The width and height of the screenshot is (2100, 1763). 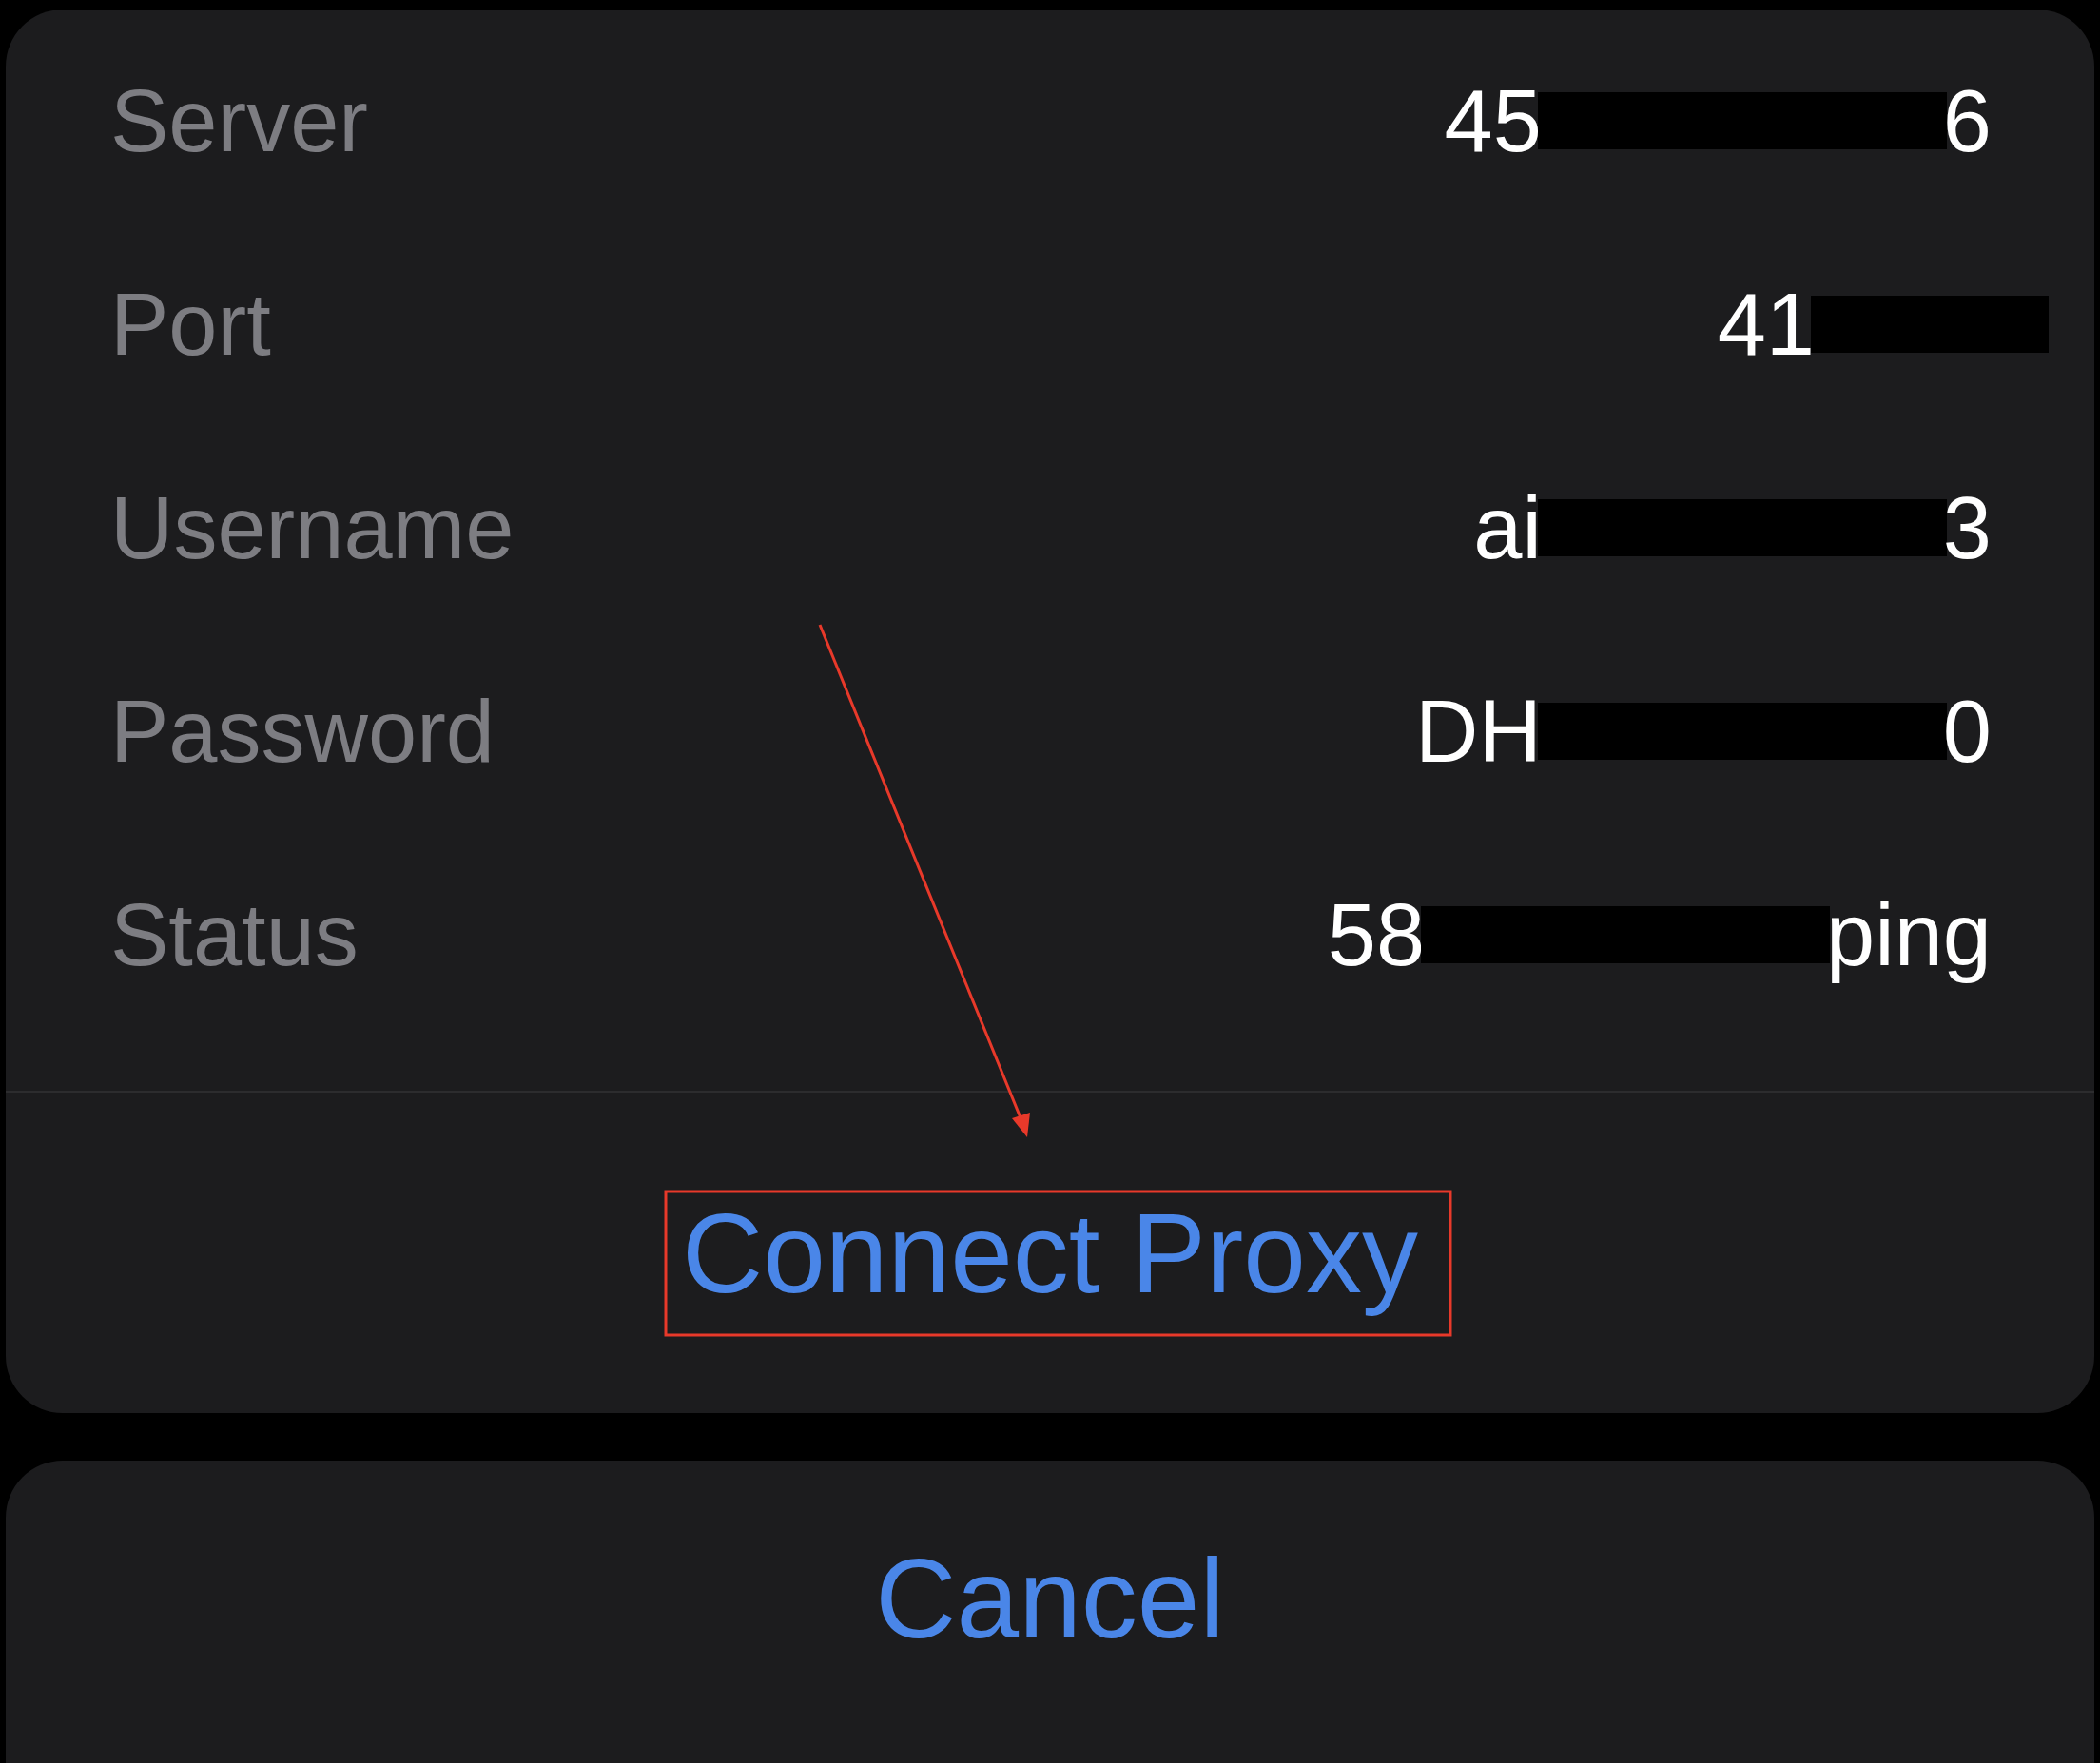 What do you see at coordinates (1376, 934) in the screenshot?
I see `detail-value: 58` at bounding box center [1376, 934].